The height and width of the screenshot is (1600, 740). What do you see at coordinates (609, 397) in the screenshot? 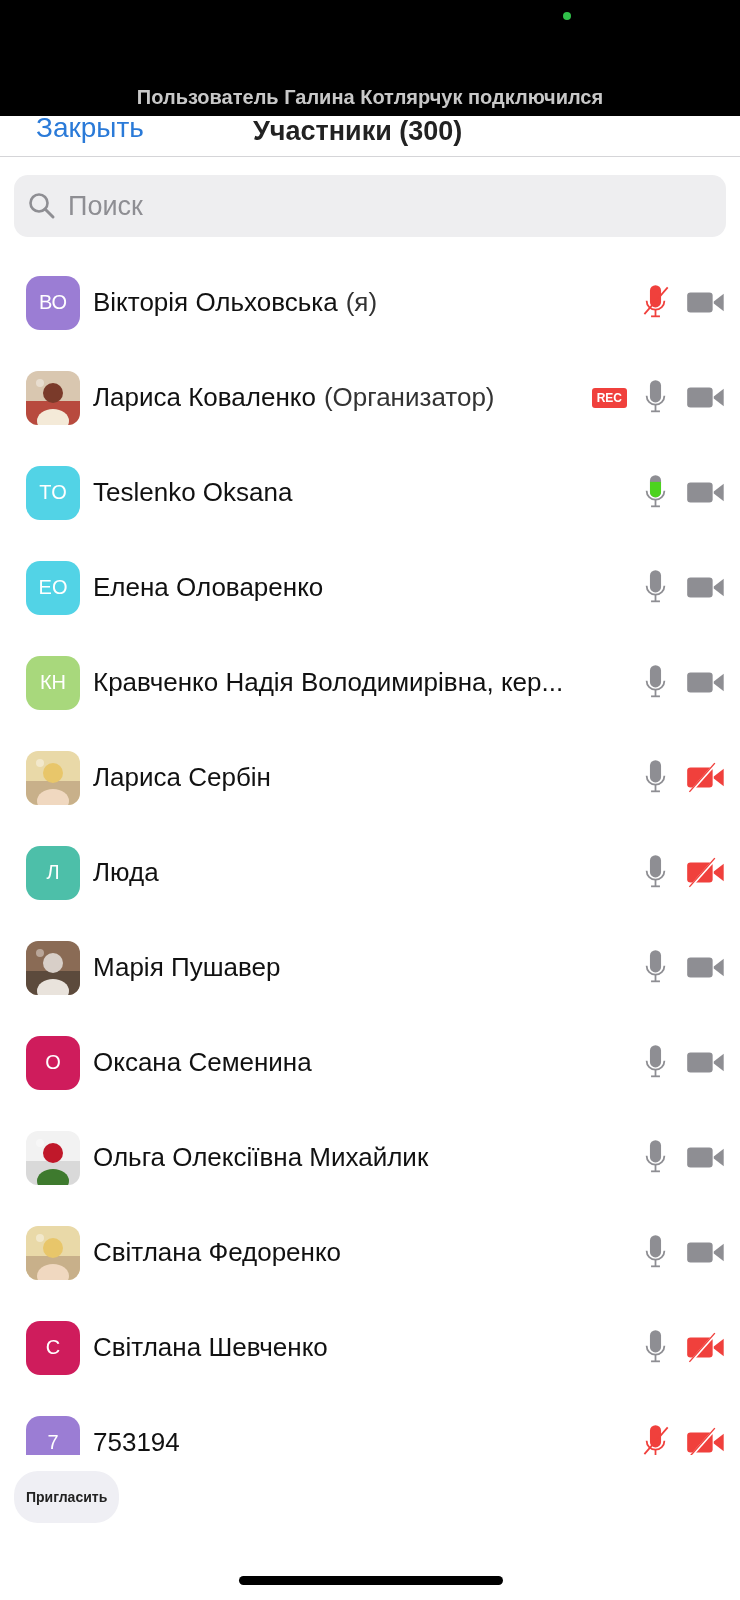
I see `recording-badge: REC` at bounding box center [609, 397].